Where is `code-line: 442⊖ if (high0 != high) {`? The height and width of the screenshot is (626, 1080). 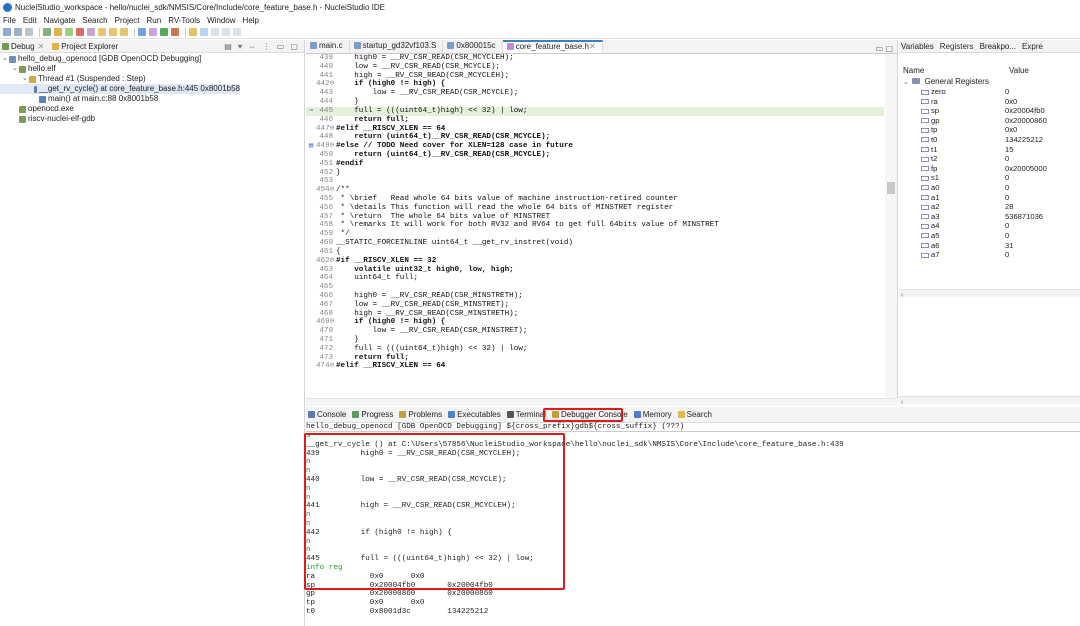
code-line: 442⊖ if (high0 != high) { is located at coordinates (595, 84).